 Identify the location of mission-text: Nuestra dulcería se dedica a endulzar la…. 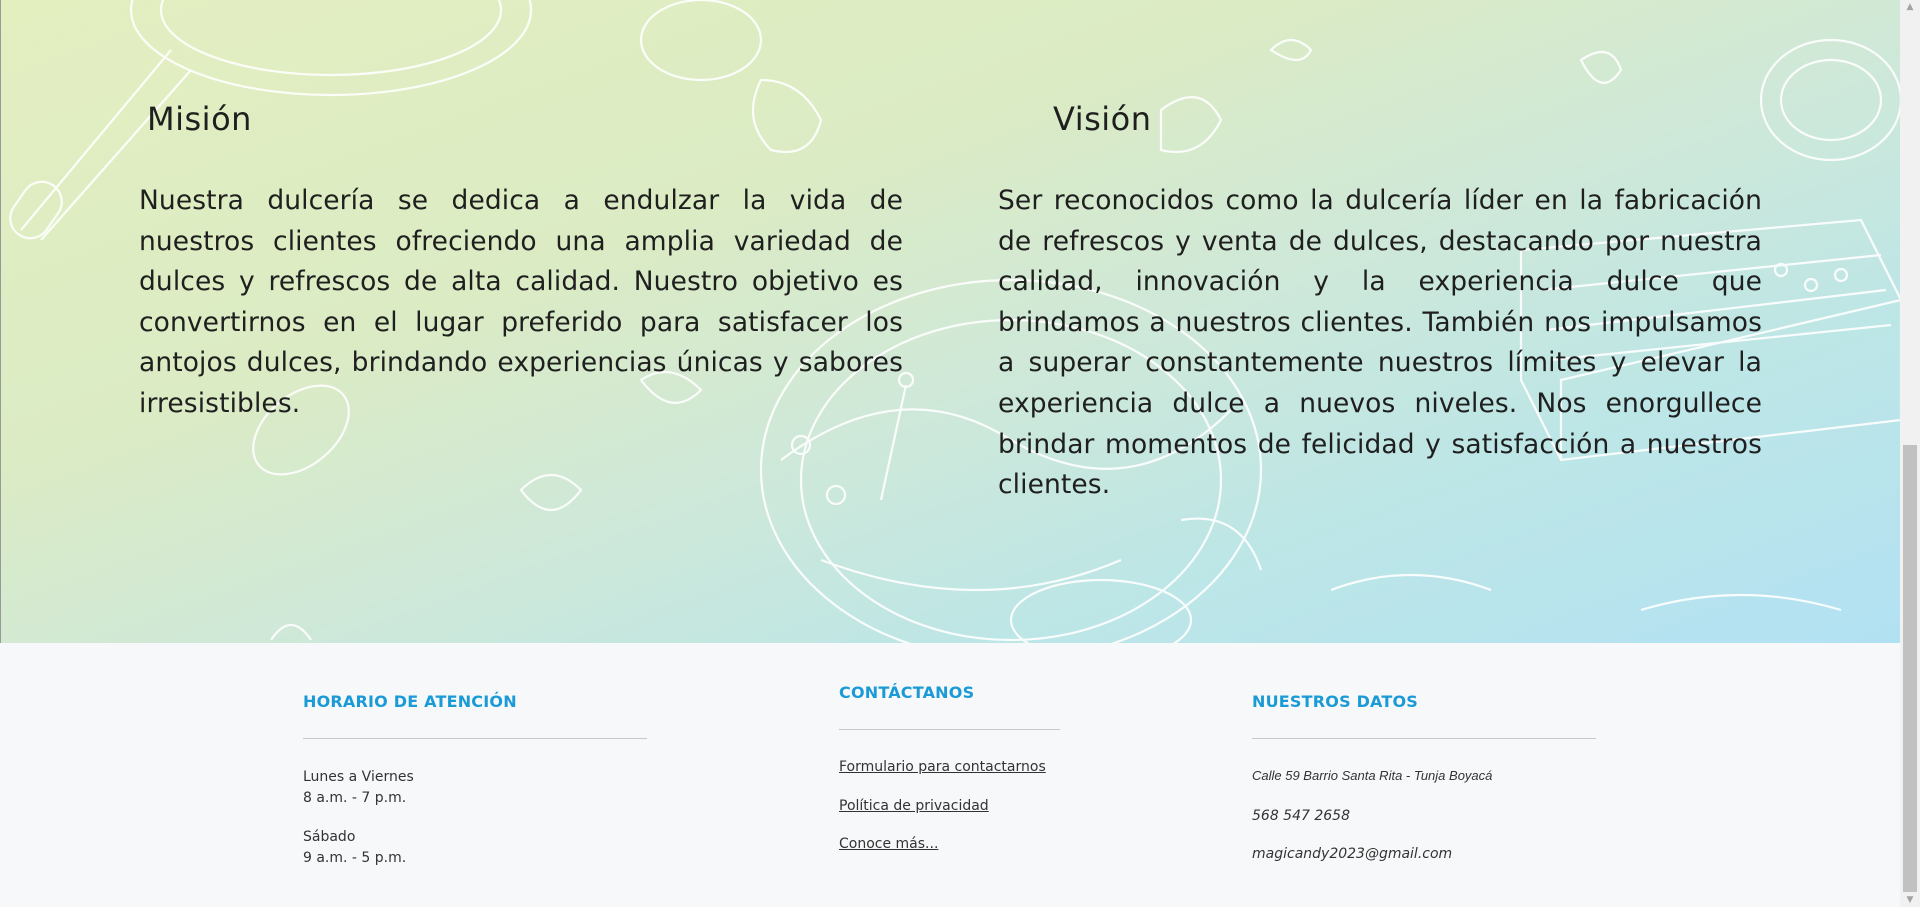
(521, 302).